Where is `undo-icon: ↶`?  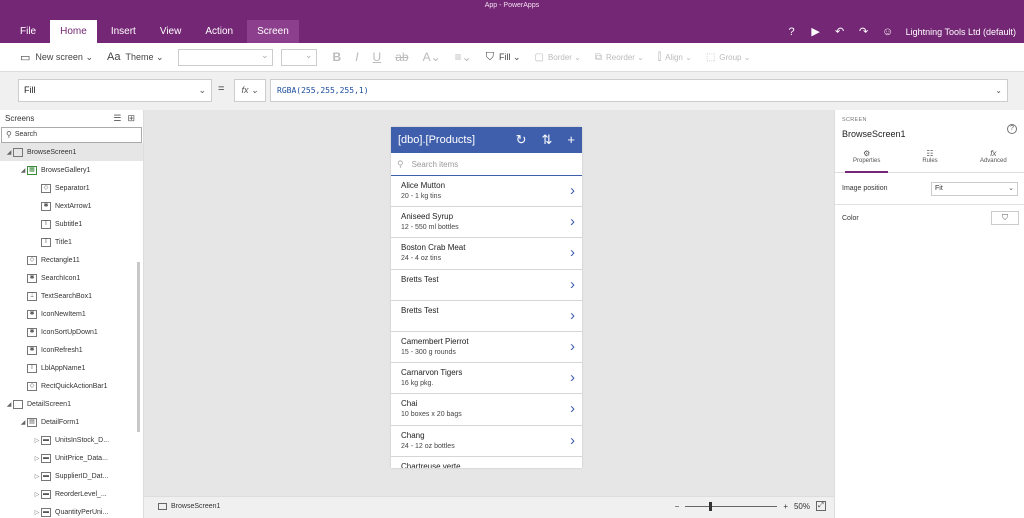 undo-icon: ↶ is located at coordinates (840, 31).